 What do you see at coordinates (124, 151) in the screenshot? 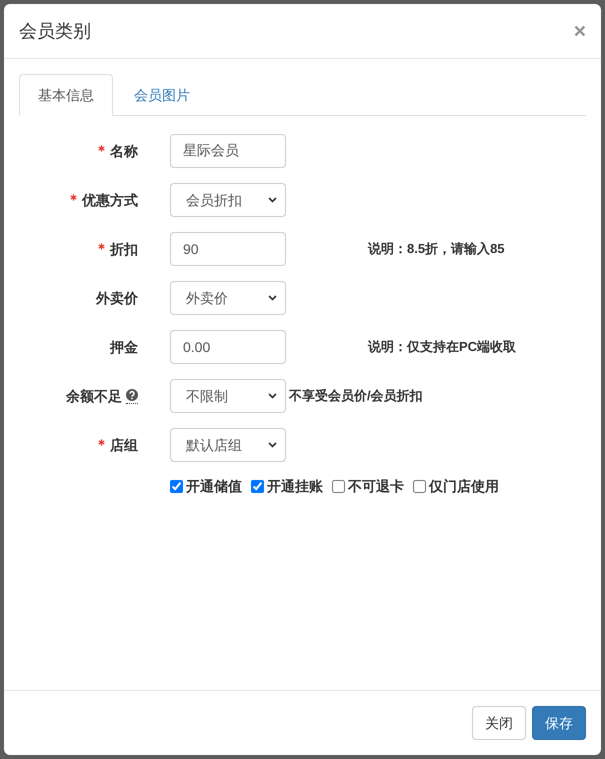
I see `field-label: 名称` at bounding box center [124, 151].